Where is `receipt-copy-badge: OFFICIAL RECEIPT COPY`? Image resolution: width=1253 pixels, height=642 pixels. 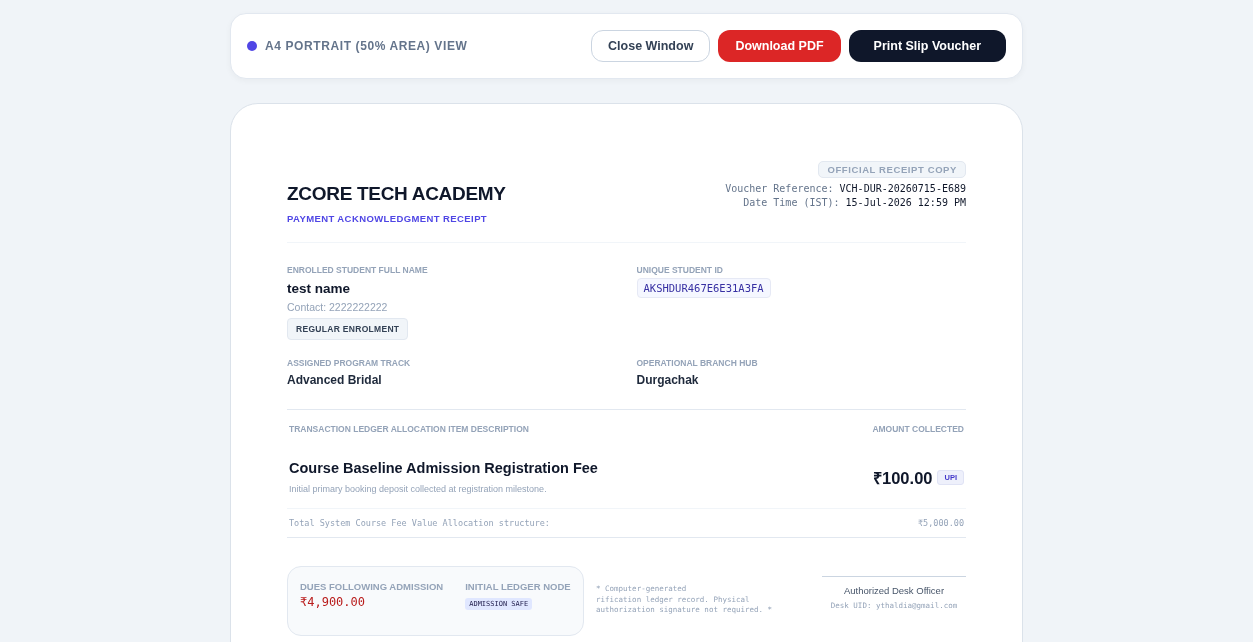
receipt-copy-badge: OFFICIAL RECEIPT COPY is located at coordinates (892, 169).